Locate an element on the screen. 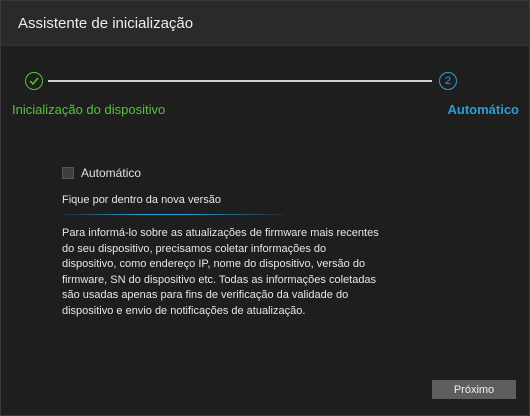 Image resolution: width=530 pixels, height=416 pixels. check-icon is located at coordinates (34, 81).